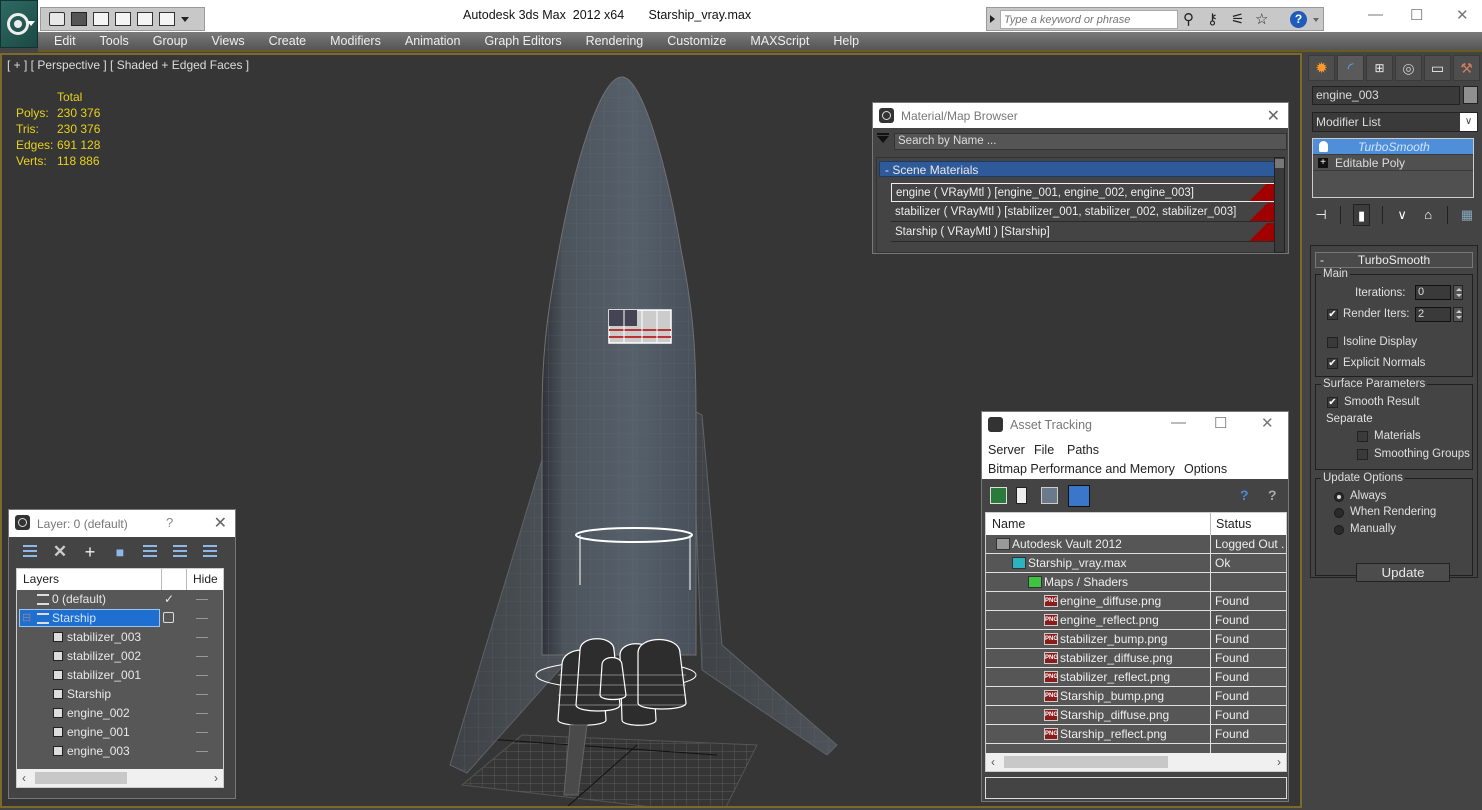 The image size is (1482, 810). Describe the element at coordinates (63, 41) in the screenshot. I see `menu-edit: Edit` at that location.